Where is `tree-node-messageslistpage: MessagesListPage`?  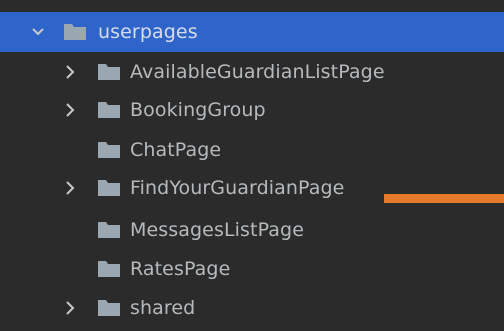
tree-node-messageslistpage: MessagesListPage is located at coordinates (252, 230).